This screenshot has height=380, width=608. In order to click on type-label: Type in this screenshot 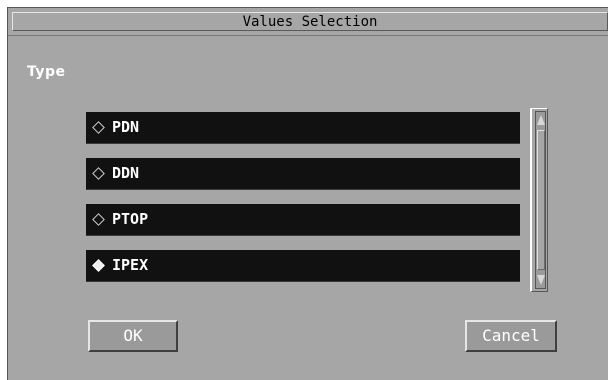, I will do `click(46, 72)`.